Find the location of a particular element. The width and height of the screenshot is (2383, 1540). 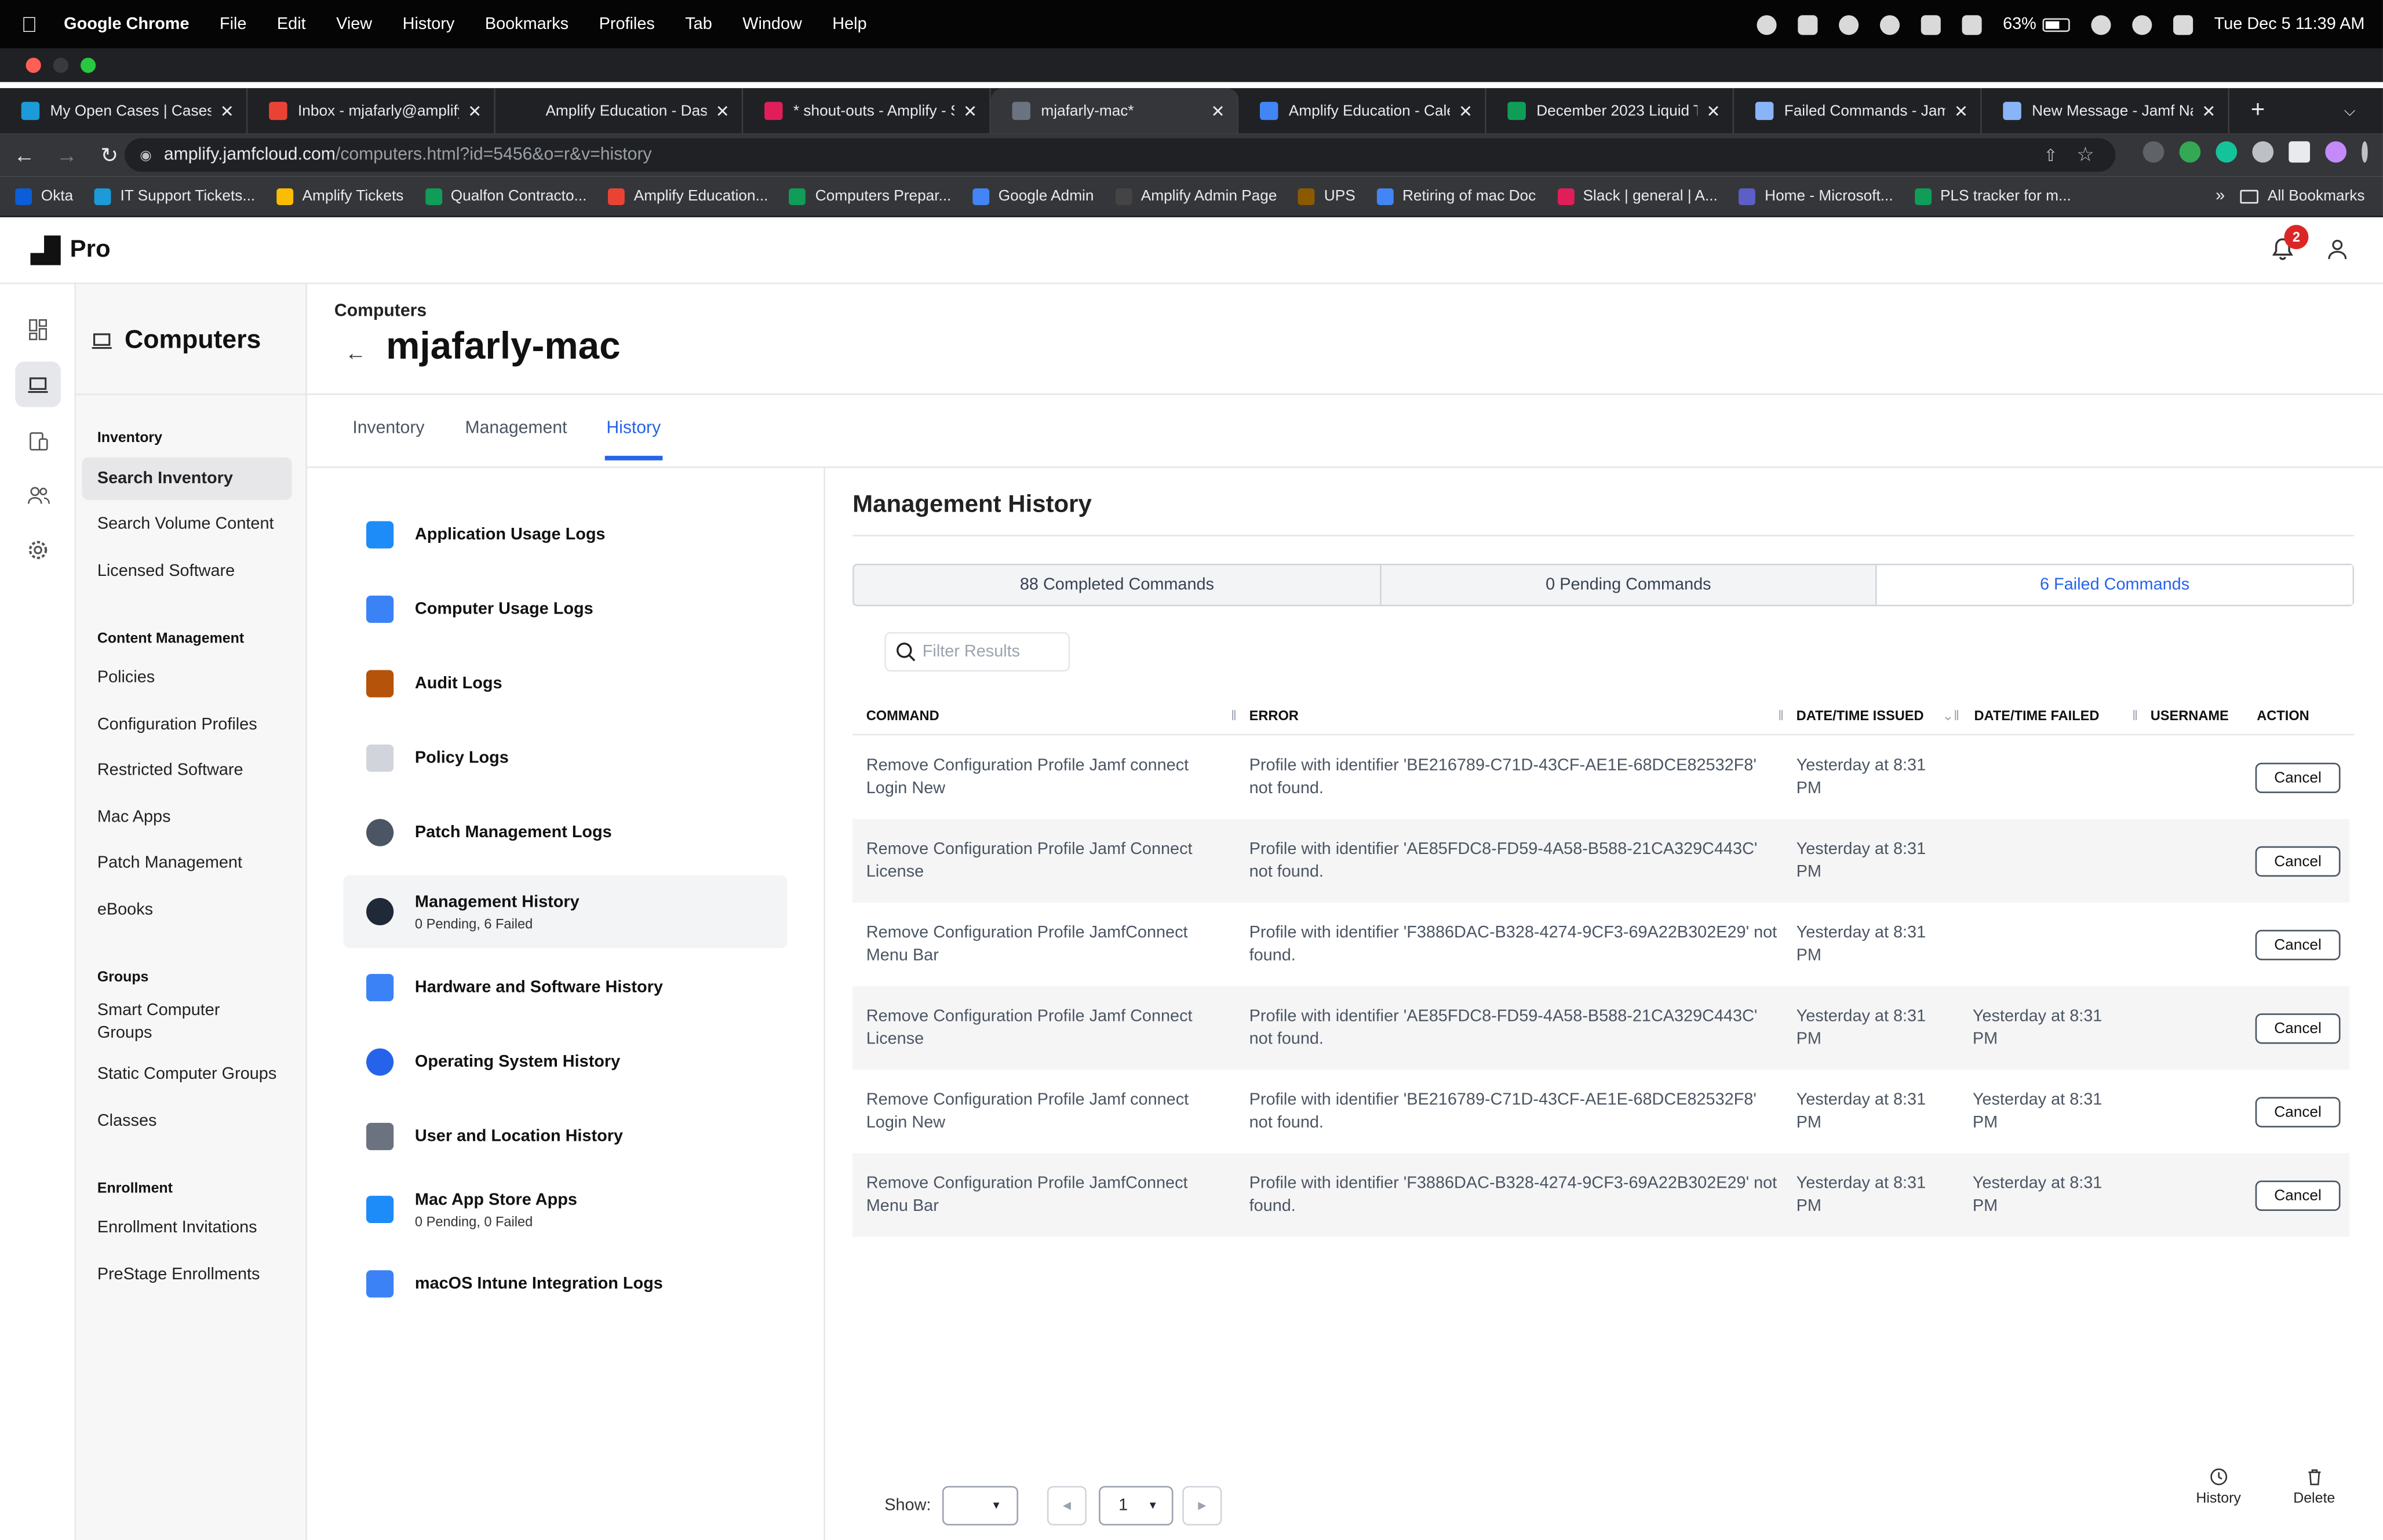

tab-failed-commands: 6 Failed Commands is located at coordinates (2115, 585).